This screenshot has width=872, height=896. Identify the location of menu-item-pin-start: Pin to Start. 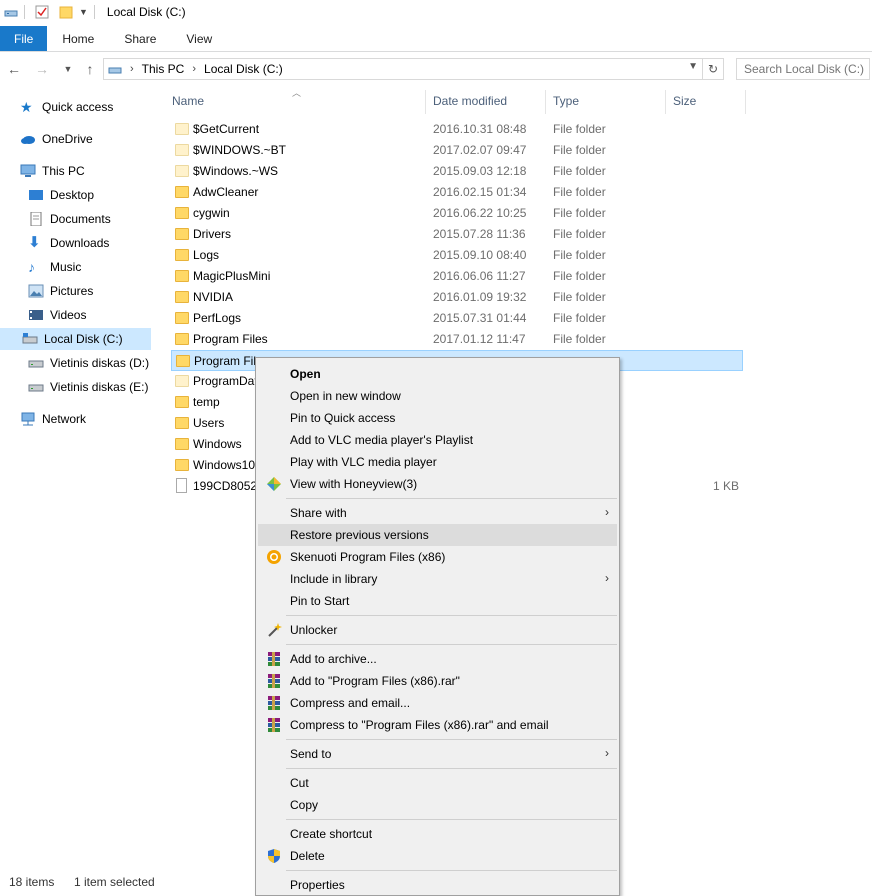
(437, 601).